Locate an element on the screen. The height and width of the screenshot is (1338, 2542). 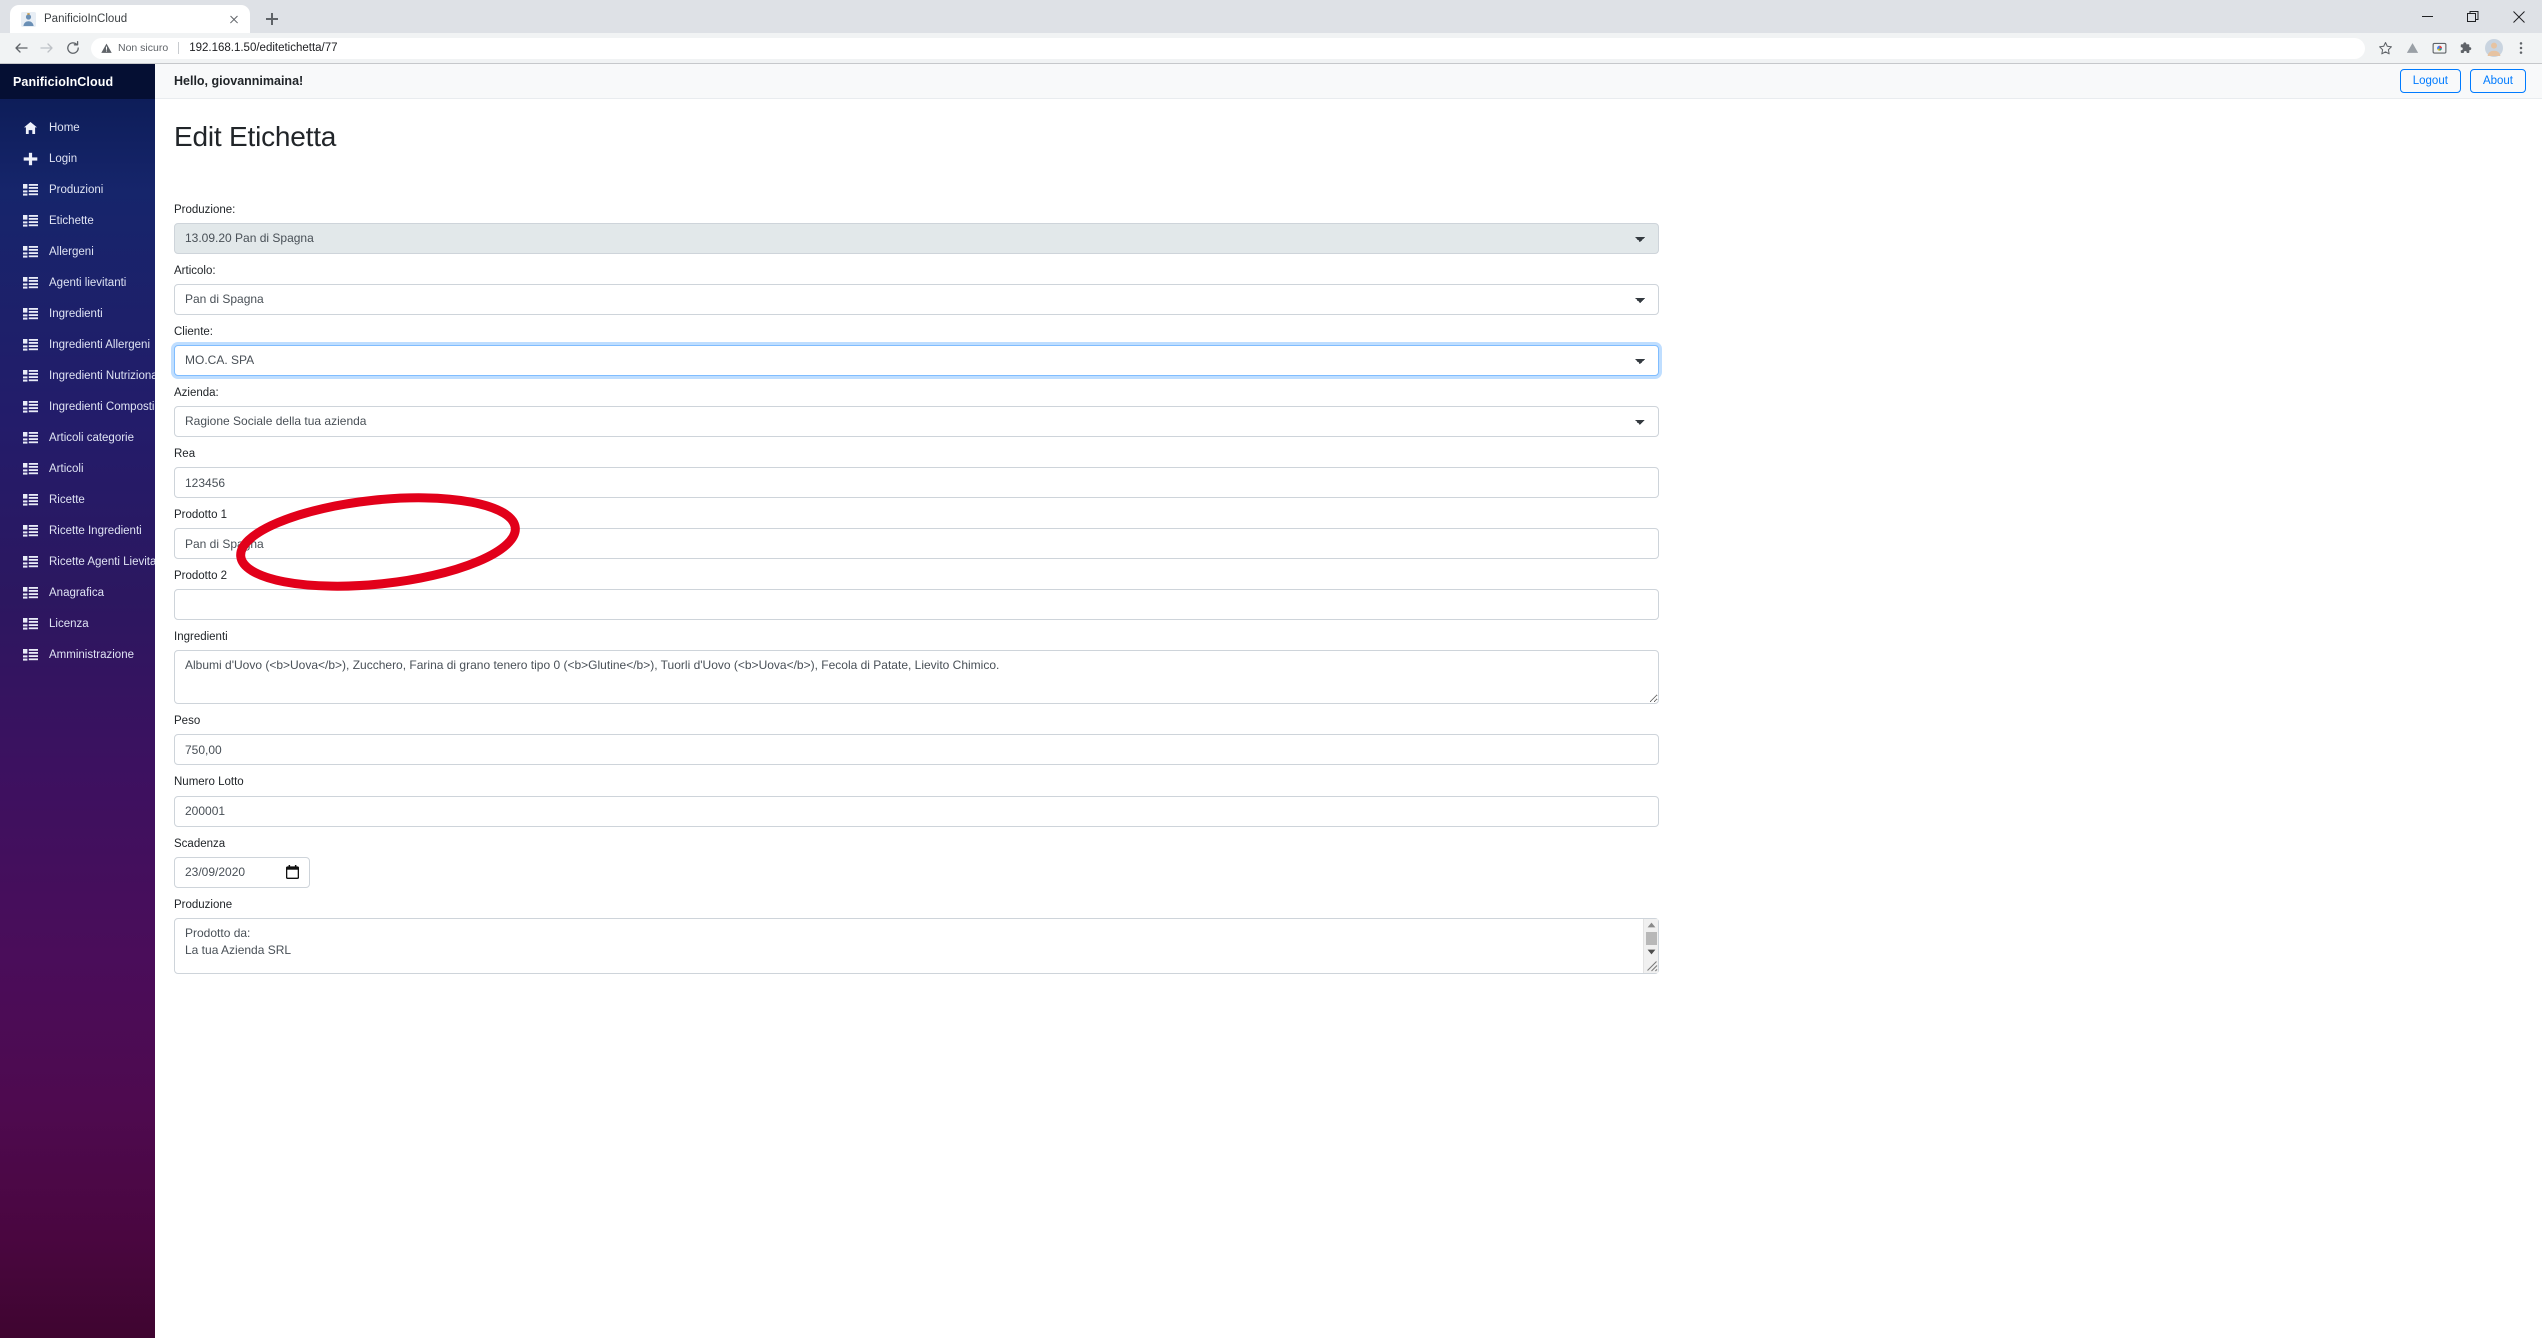
browser-tab: PanificioInCloud is located at coordinates (130, 19).